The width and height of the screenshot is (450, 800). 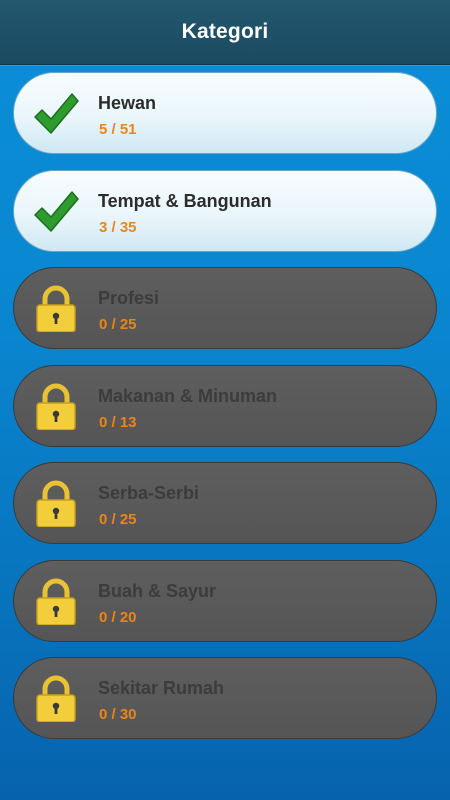 What do you see at coordinates (157, 590) in the screenshot?
I see `category-name: Buah & Sayur` at bounding box center [157, 590].